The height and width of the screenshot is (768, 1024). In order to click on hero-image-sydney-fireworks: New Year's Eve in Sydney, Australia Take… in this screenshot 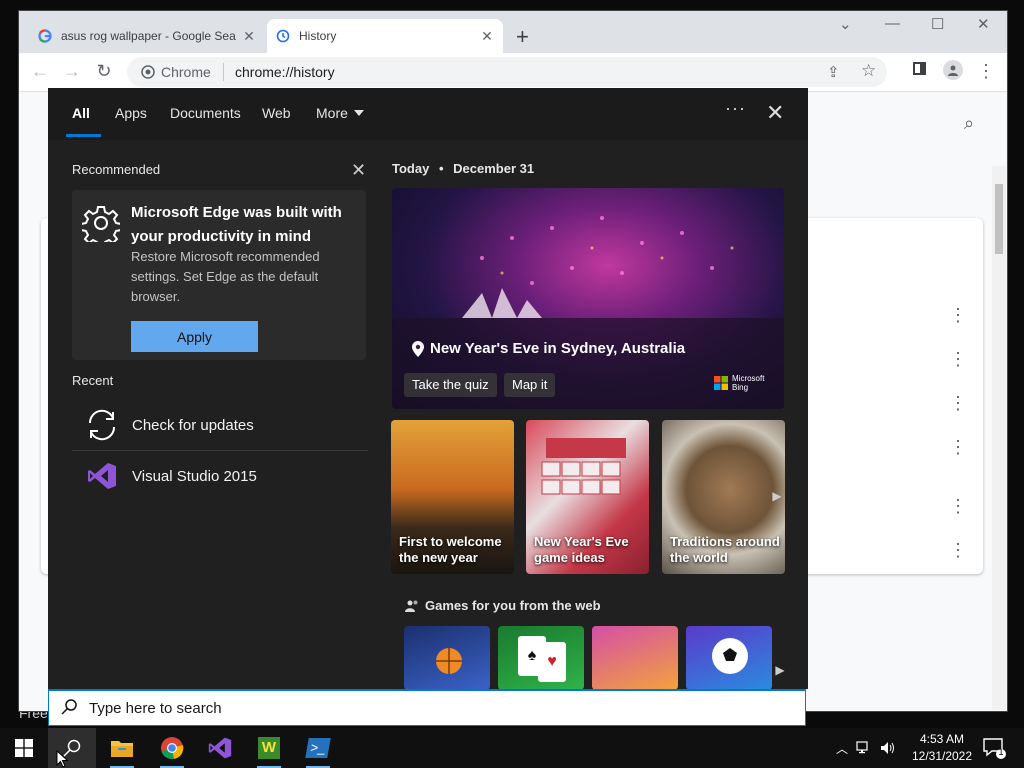, I will do `click(588, 298)`.